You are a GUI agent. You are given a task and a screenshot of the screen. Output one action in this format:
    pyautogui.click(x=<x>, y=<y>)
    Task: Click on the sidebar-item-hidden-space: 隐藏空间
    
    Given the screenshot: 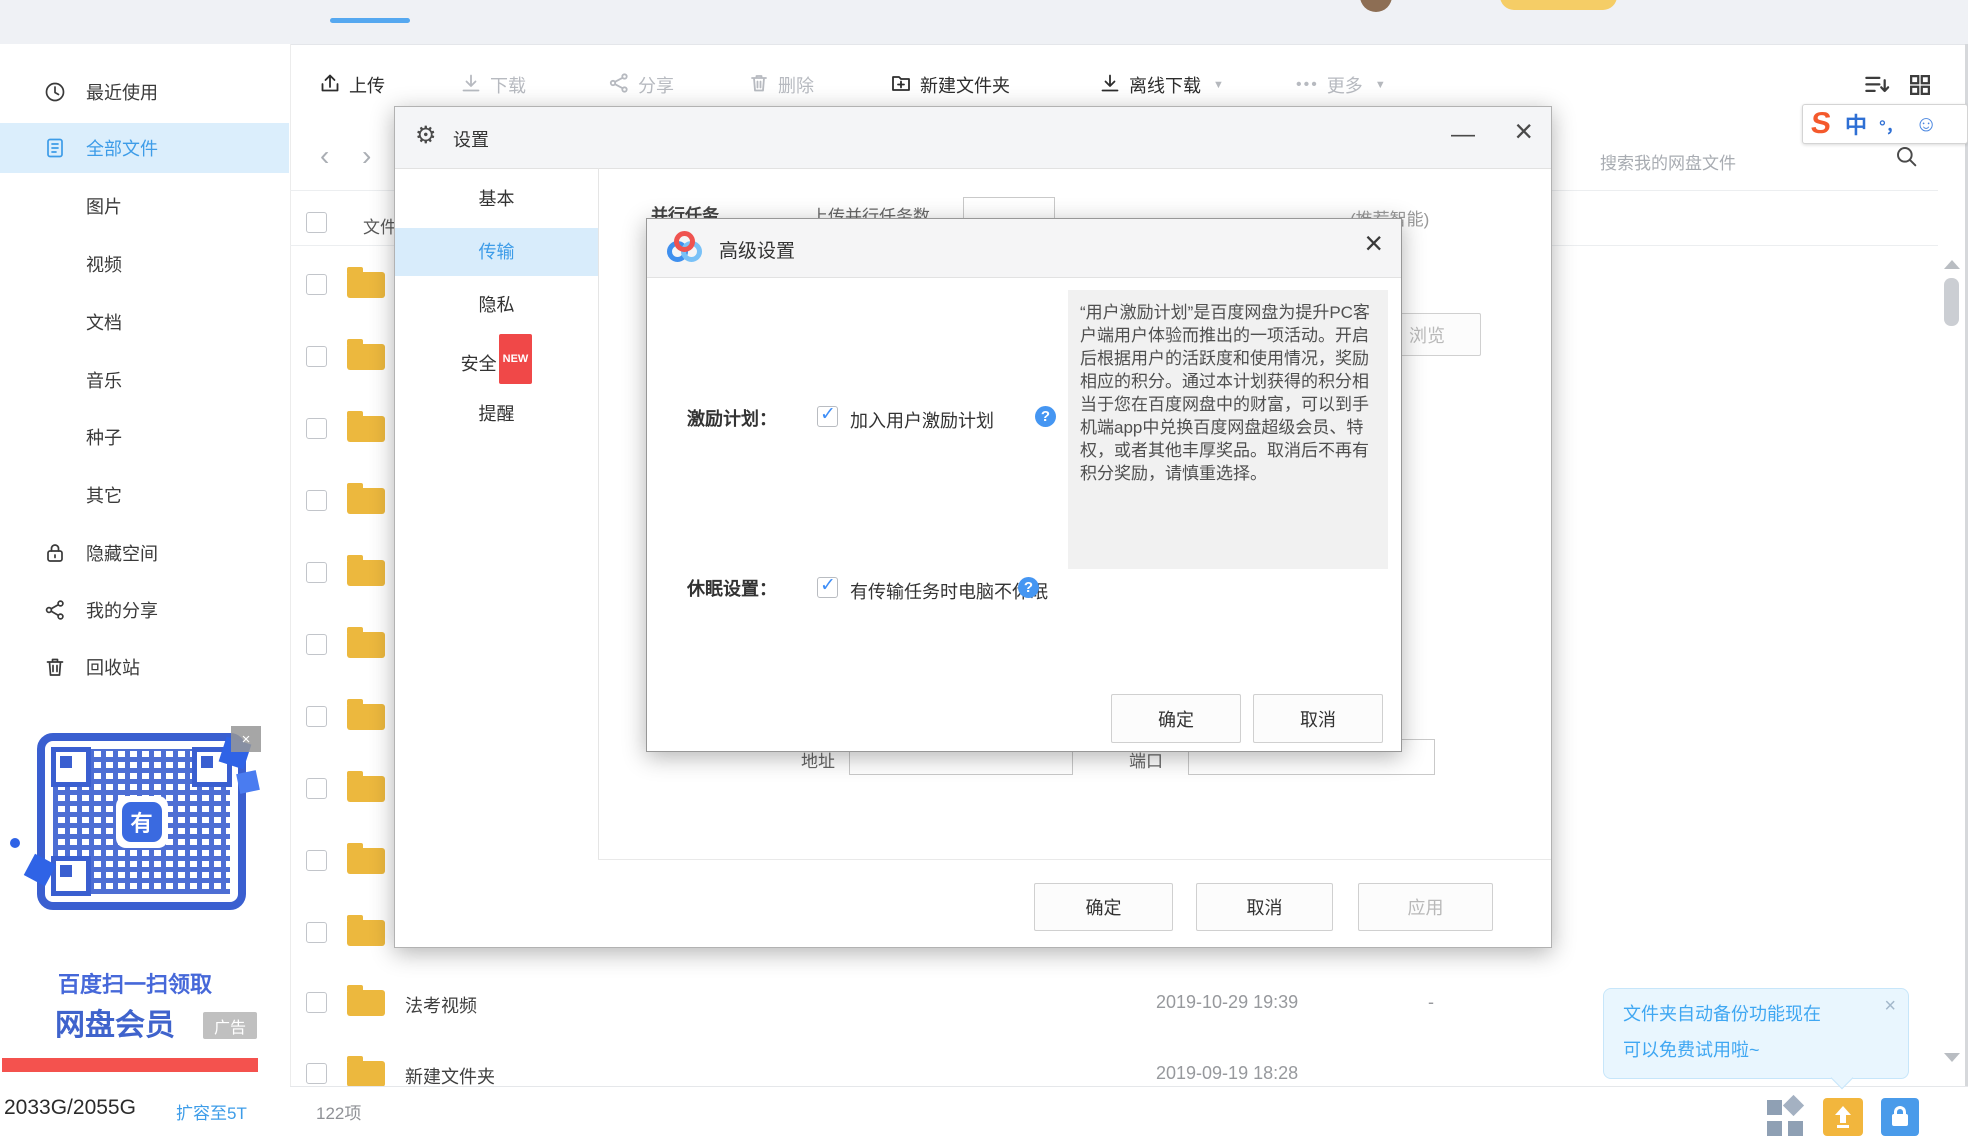 What is the action you would take?
    pyautogui.click(x=144, y=553)
    